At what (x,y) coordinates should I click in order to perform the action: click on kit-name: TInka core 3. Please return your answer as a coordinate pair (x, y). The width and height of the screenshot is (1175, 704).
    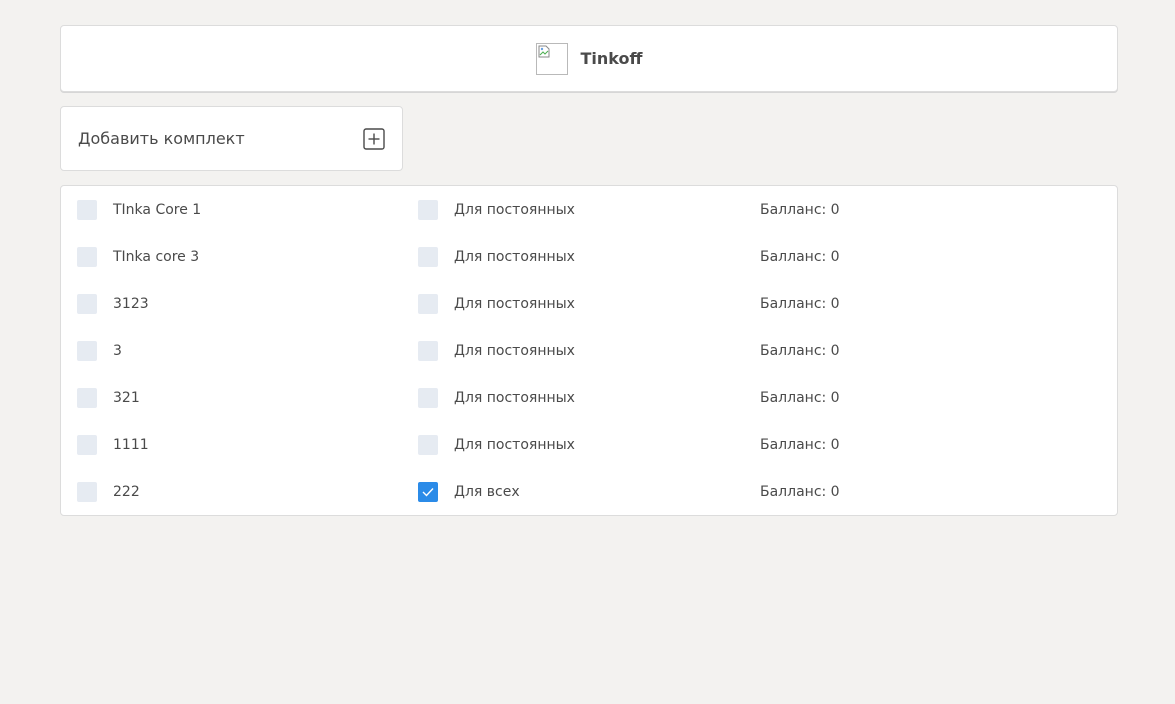
    Looking at the image, I should click on (156, 257).